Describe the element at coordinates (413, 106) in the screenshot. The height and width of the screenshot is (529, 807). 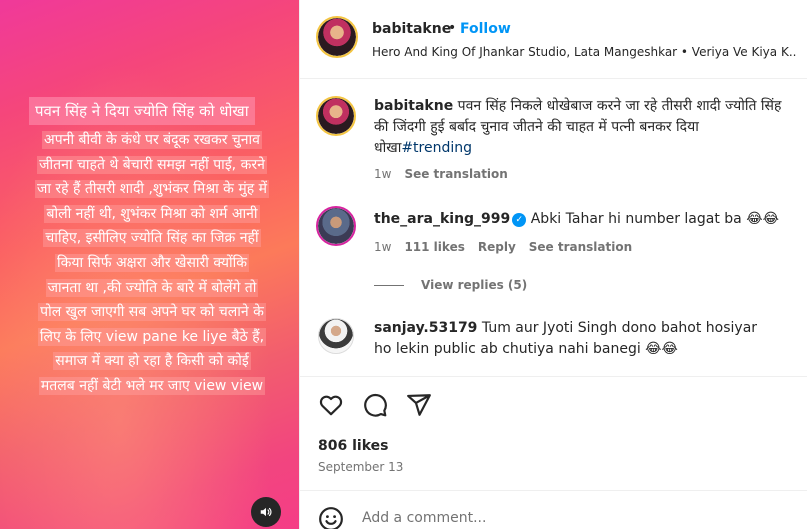
I see `caption-username: babitakne` at that location.